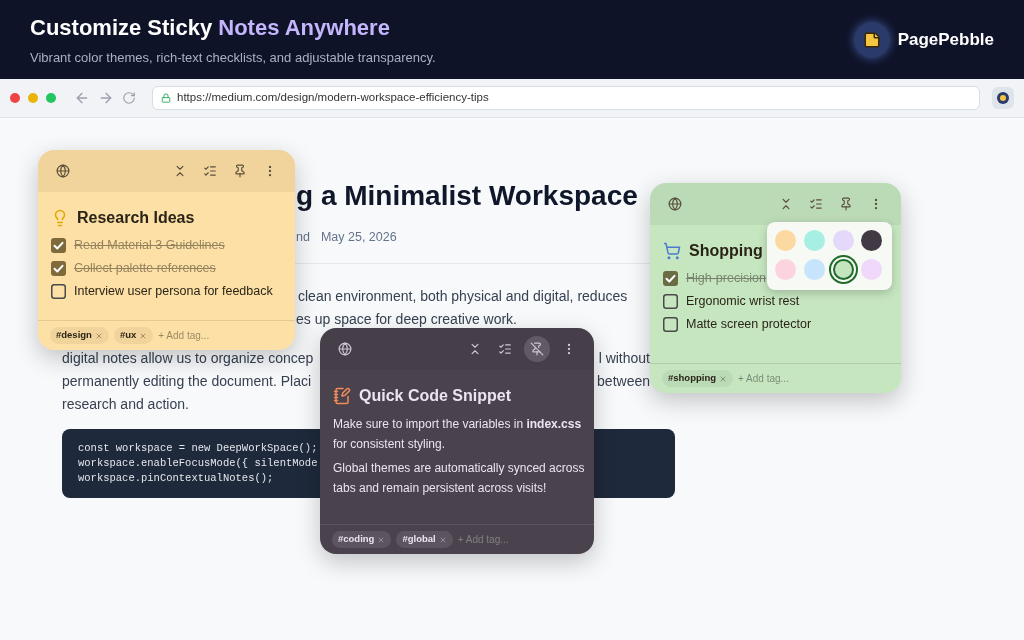 The height and width of the screenshot is (640, 1024). I want to click on tag-label: #design, so click(74, 335).